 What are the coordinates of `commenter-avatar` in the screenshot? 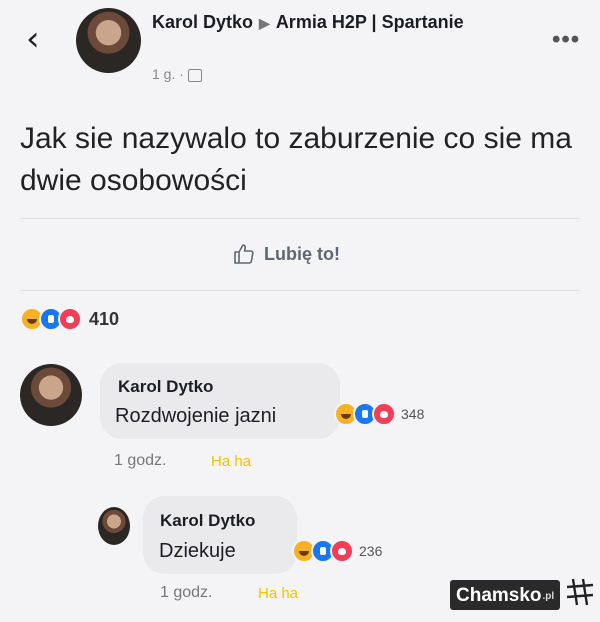 It's located at (51, 395).